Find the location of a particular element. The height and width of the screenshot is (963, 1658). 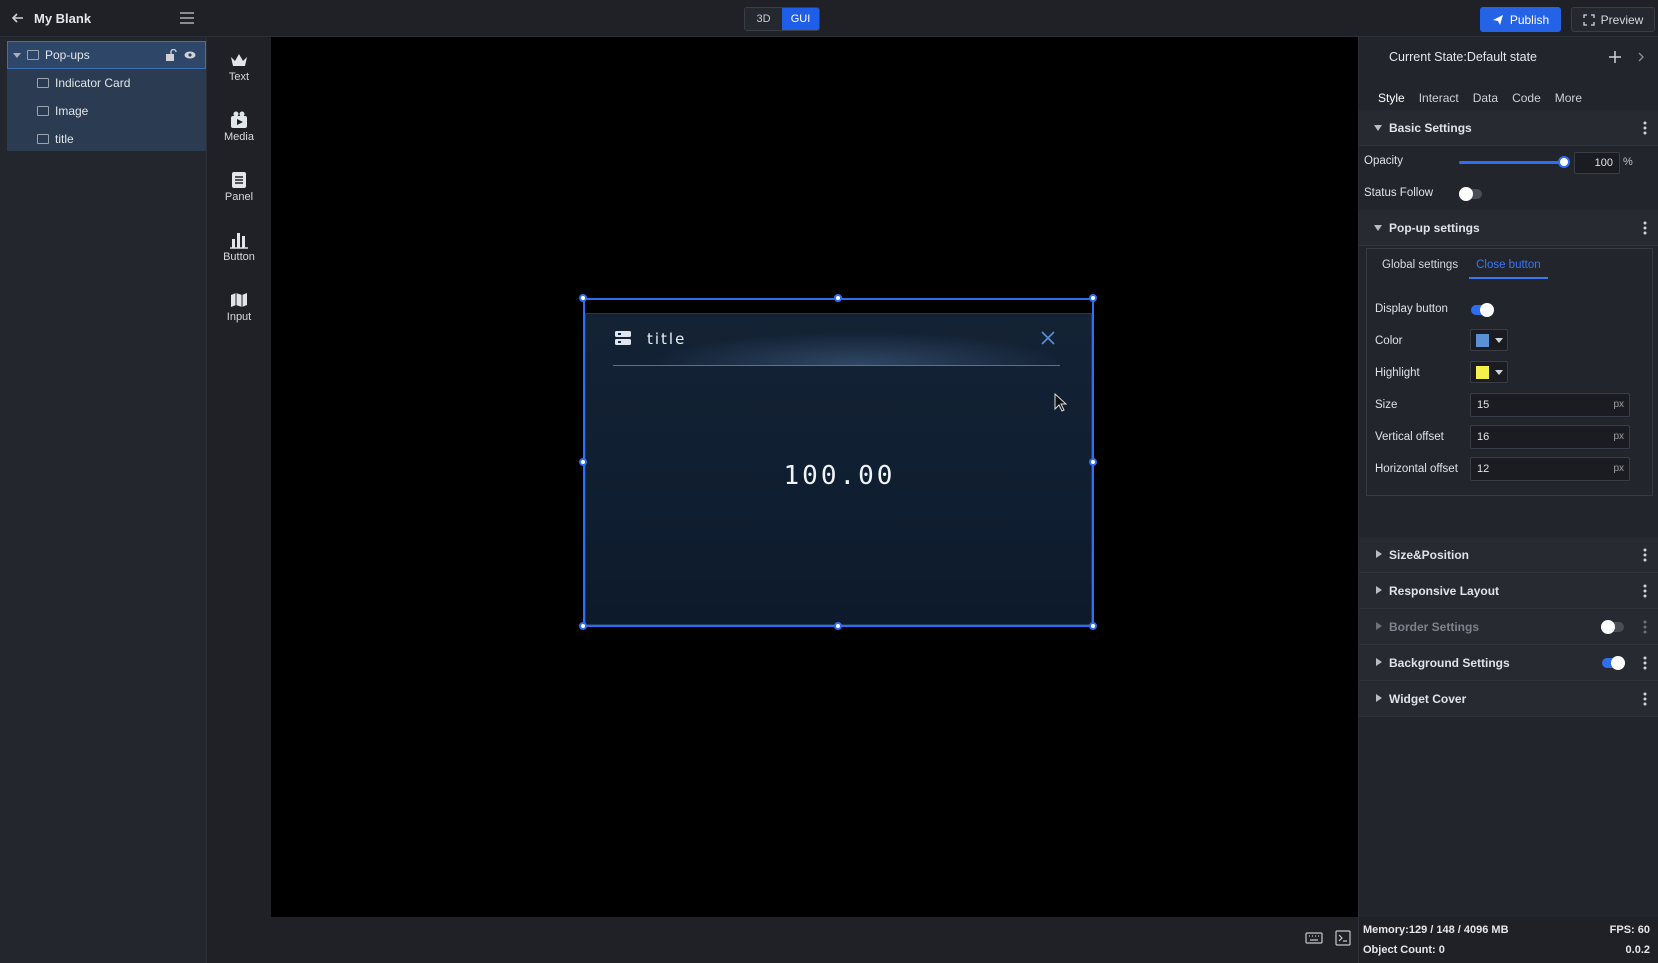

section-border-settings: Border Settings is located at coordinates (1508, 627).